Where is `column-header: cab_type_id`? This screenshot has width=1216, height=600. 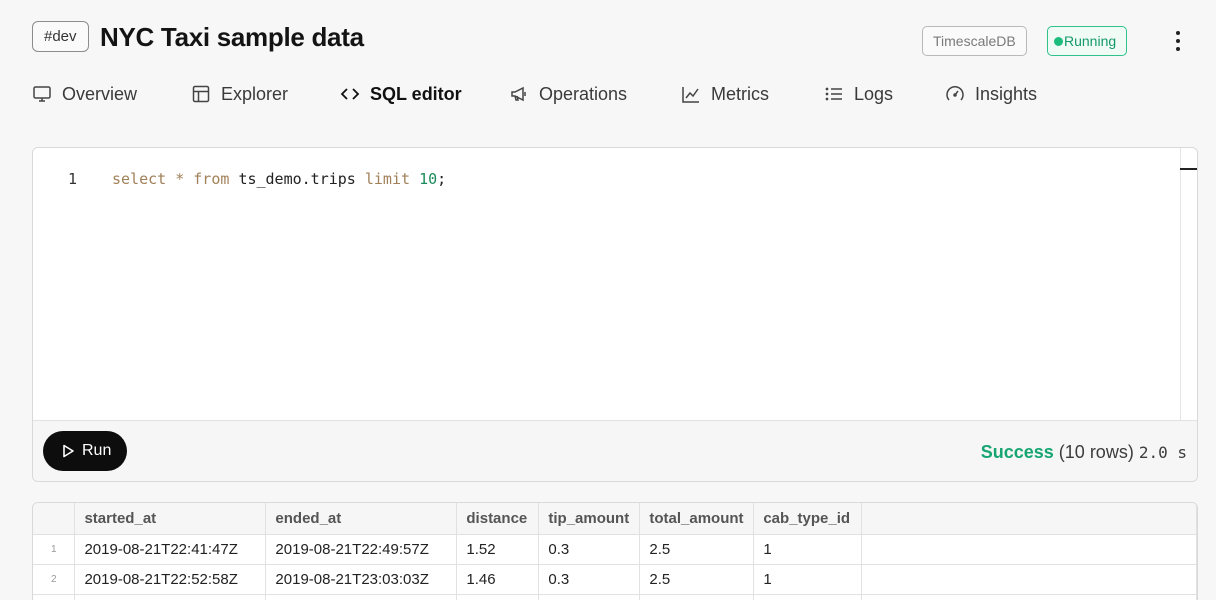 column-header: cab_type_id is located at coordinates (808, 519).